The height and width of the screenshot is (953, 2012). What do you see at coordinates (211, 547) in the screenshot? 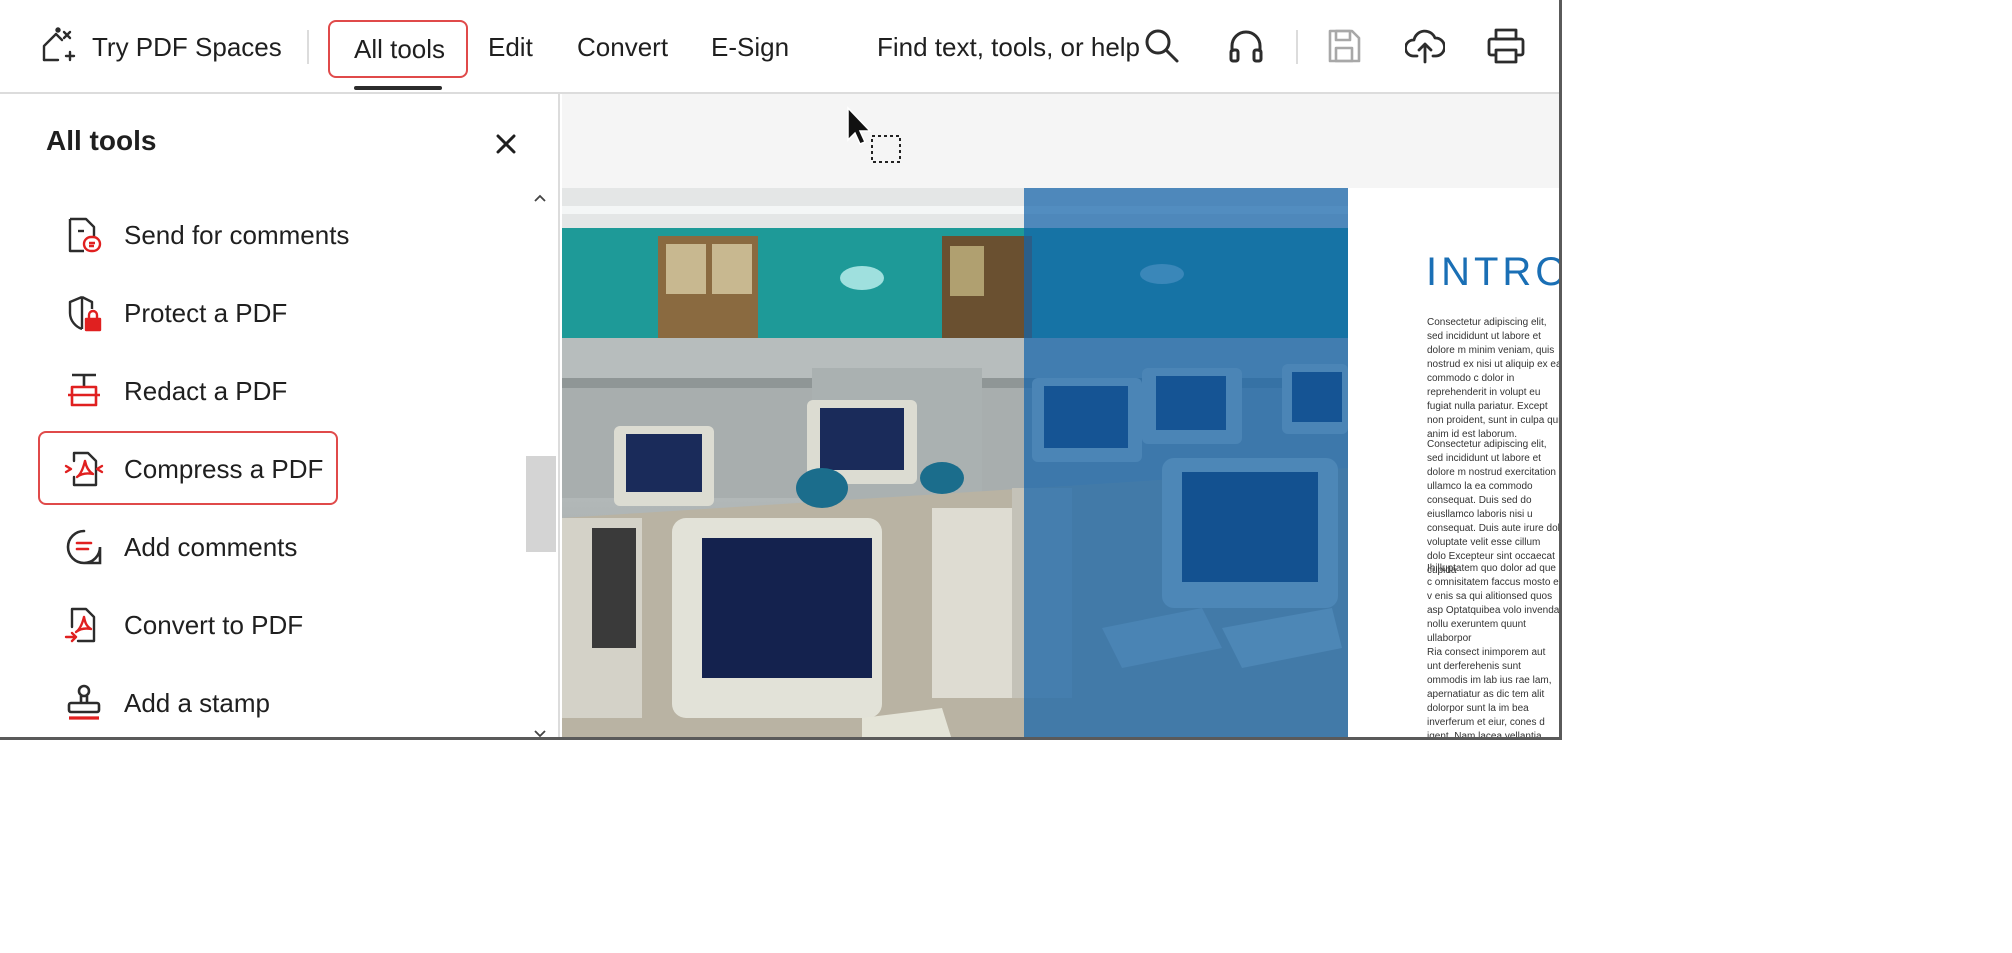
I see `tool-label: Add comments` at bounding box center [211, 547].